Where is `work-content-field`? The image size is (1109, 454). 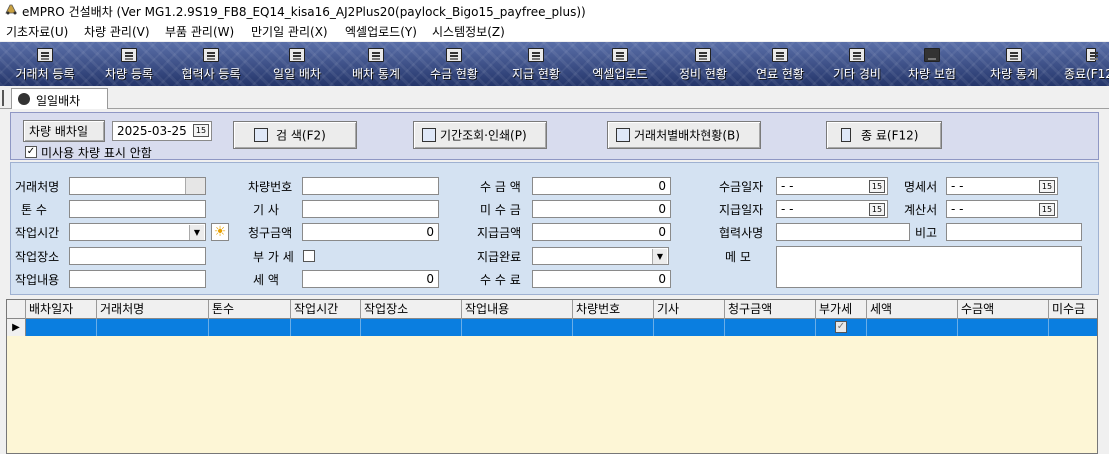 work-content-field is located at coordinates (137, 279).